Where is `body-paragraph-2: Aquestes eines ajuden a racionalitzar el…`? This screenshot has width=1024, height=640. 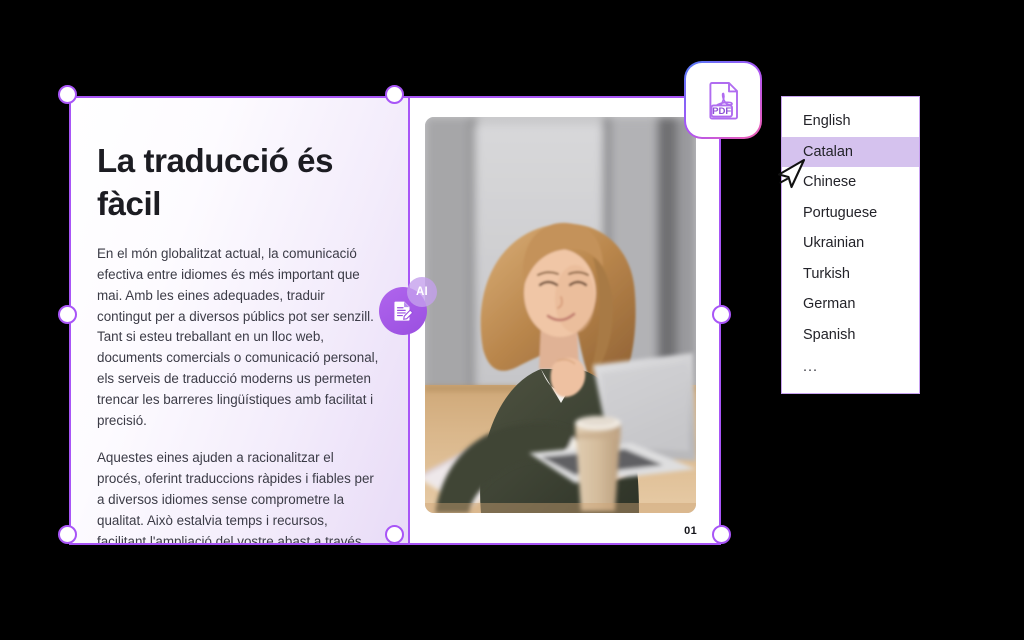 body-paragraph-2: Aquestes eines ajuden a racionalitzar el… is located at coordinates (235, 497).